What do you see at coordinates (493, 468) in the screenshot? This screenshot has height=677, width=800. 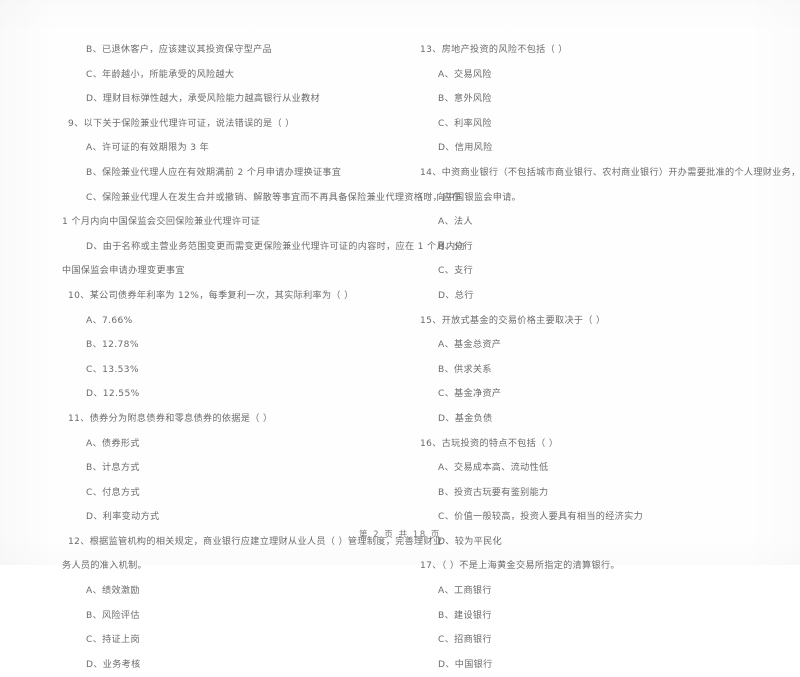 I see `question-option: A、交易成本高、流动性低` at bounding box center [493, 468].